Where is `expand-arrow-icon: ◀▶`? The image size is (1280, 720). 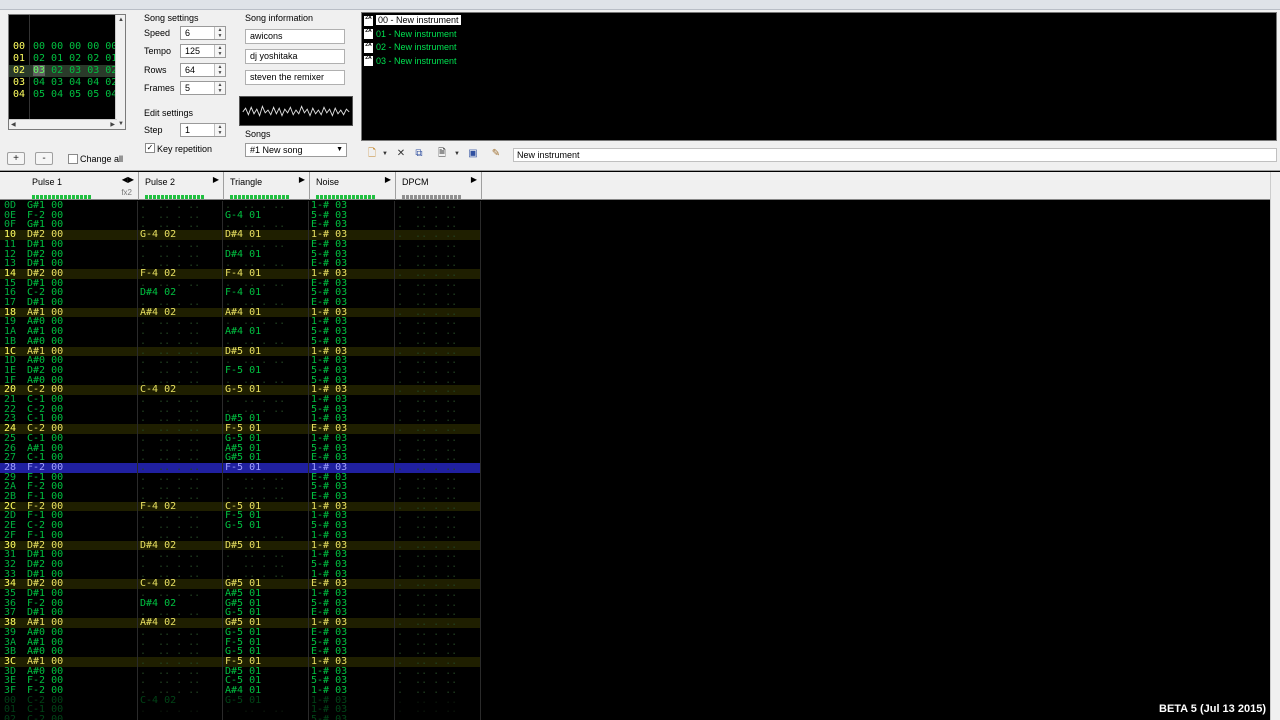
expand-arrow-icon: ◀▶ is located at coordinates (128, 179).